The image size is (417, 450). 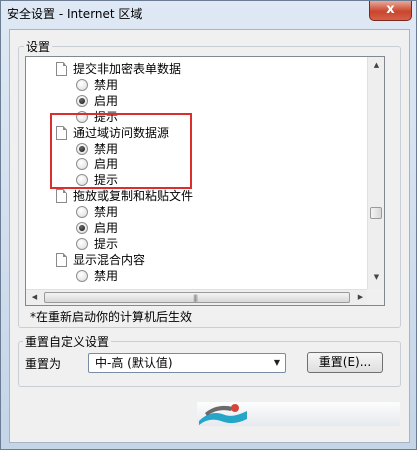 I want to click on close-button: x, so click(x=390, y=11).